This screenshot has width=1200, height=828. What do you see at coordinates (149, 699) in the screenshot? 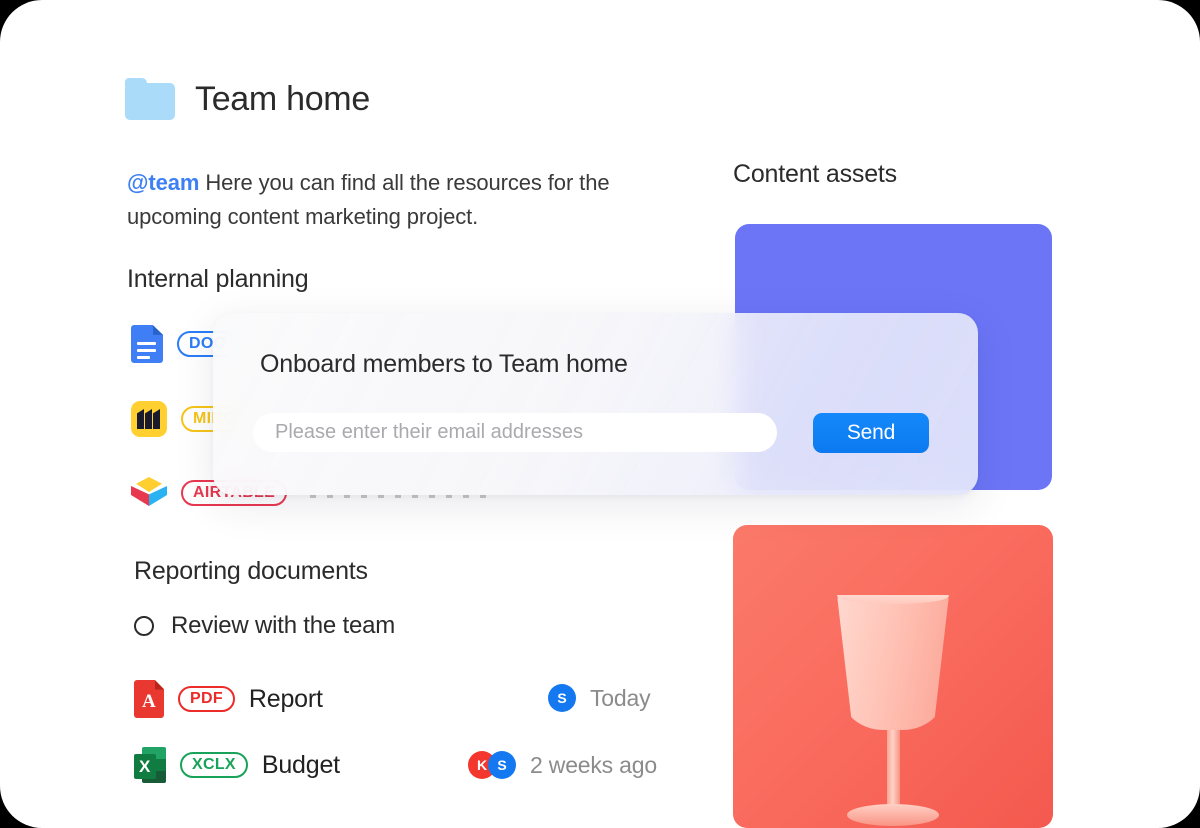
I see `pdf-icon: A` at bounding box center [149, 699].